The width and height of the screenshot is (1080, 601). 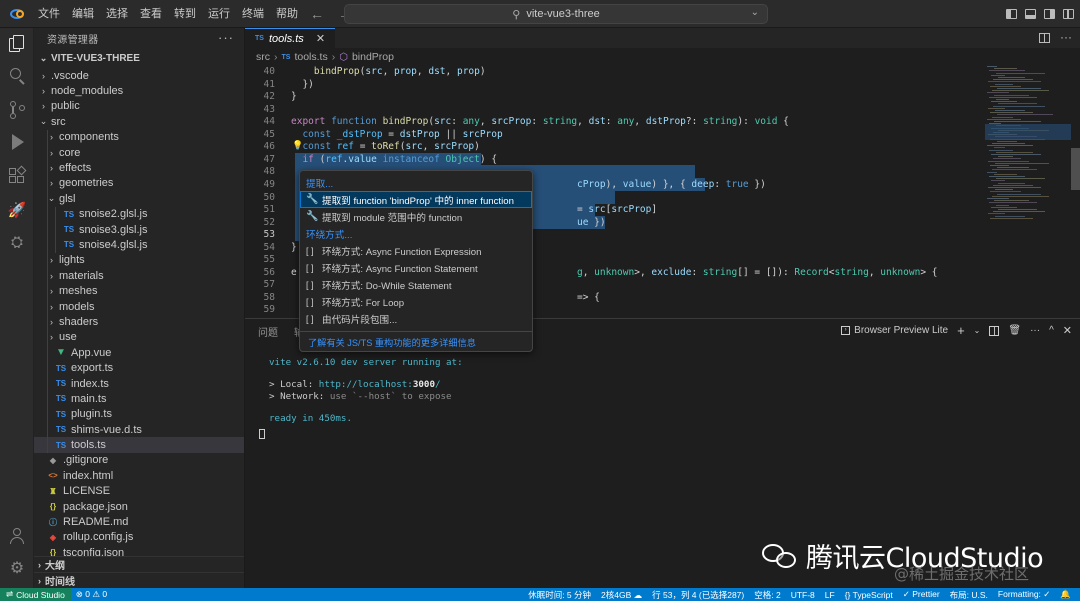 What do you see at coordinates (219, 14) in the screenshot?
I see `menu-item: 运行` at bounding box center [219, 14].